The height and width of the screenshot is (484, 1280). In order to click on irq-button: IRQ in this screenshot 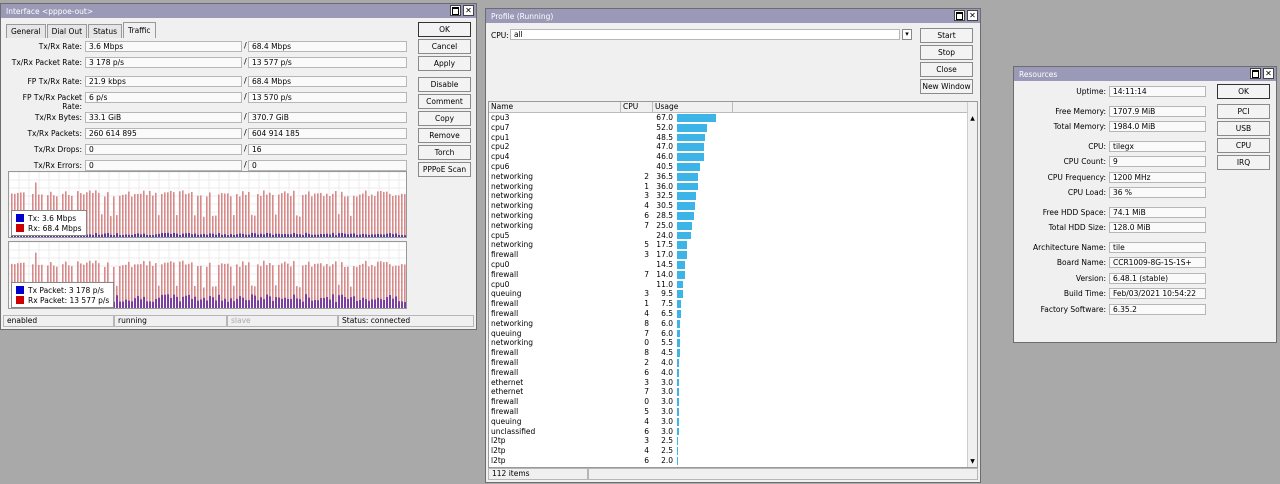, I will do `click(1243, 162)`.